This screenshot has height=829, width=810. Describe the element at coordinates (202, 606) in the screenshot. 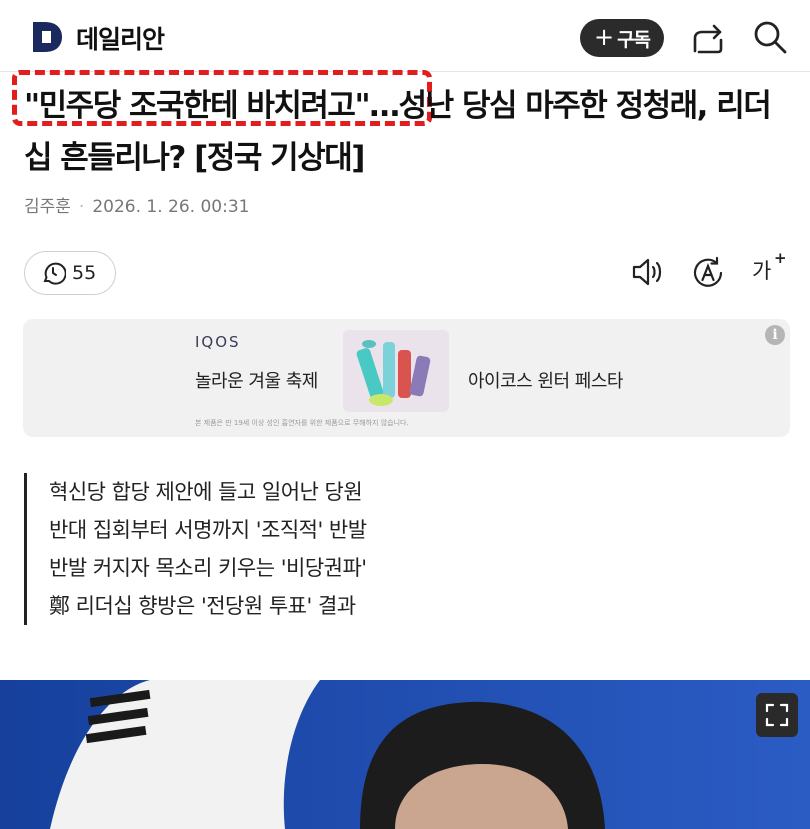

I see `summary-item: 鄭 리더십 향방은 '전당원 투표' 결과` at that location.